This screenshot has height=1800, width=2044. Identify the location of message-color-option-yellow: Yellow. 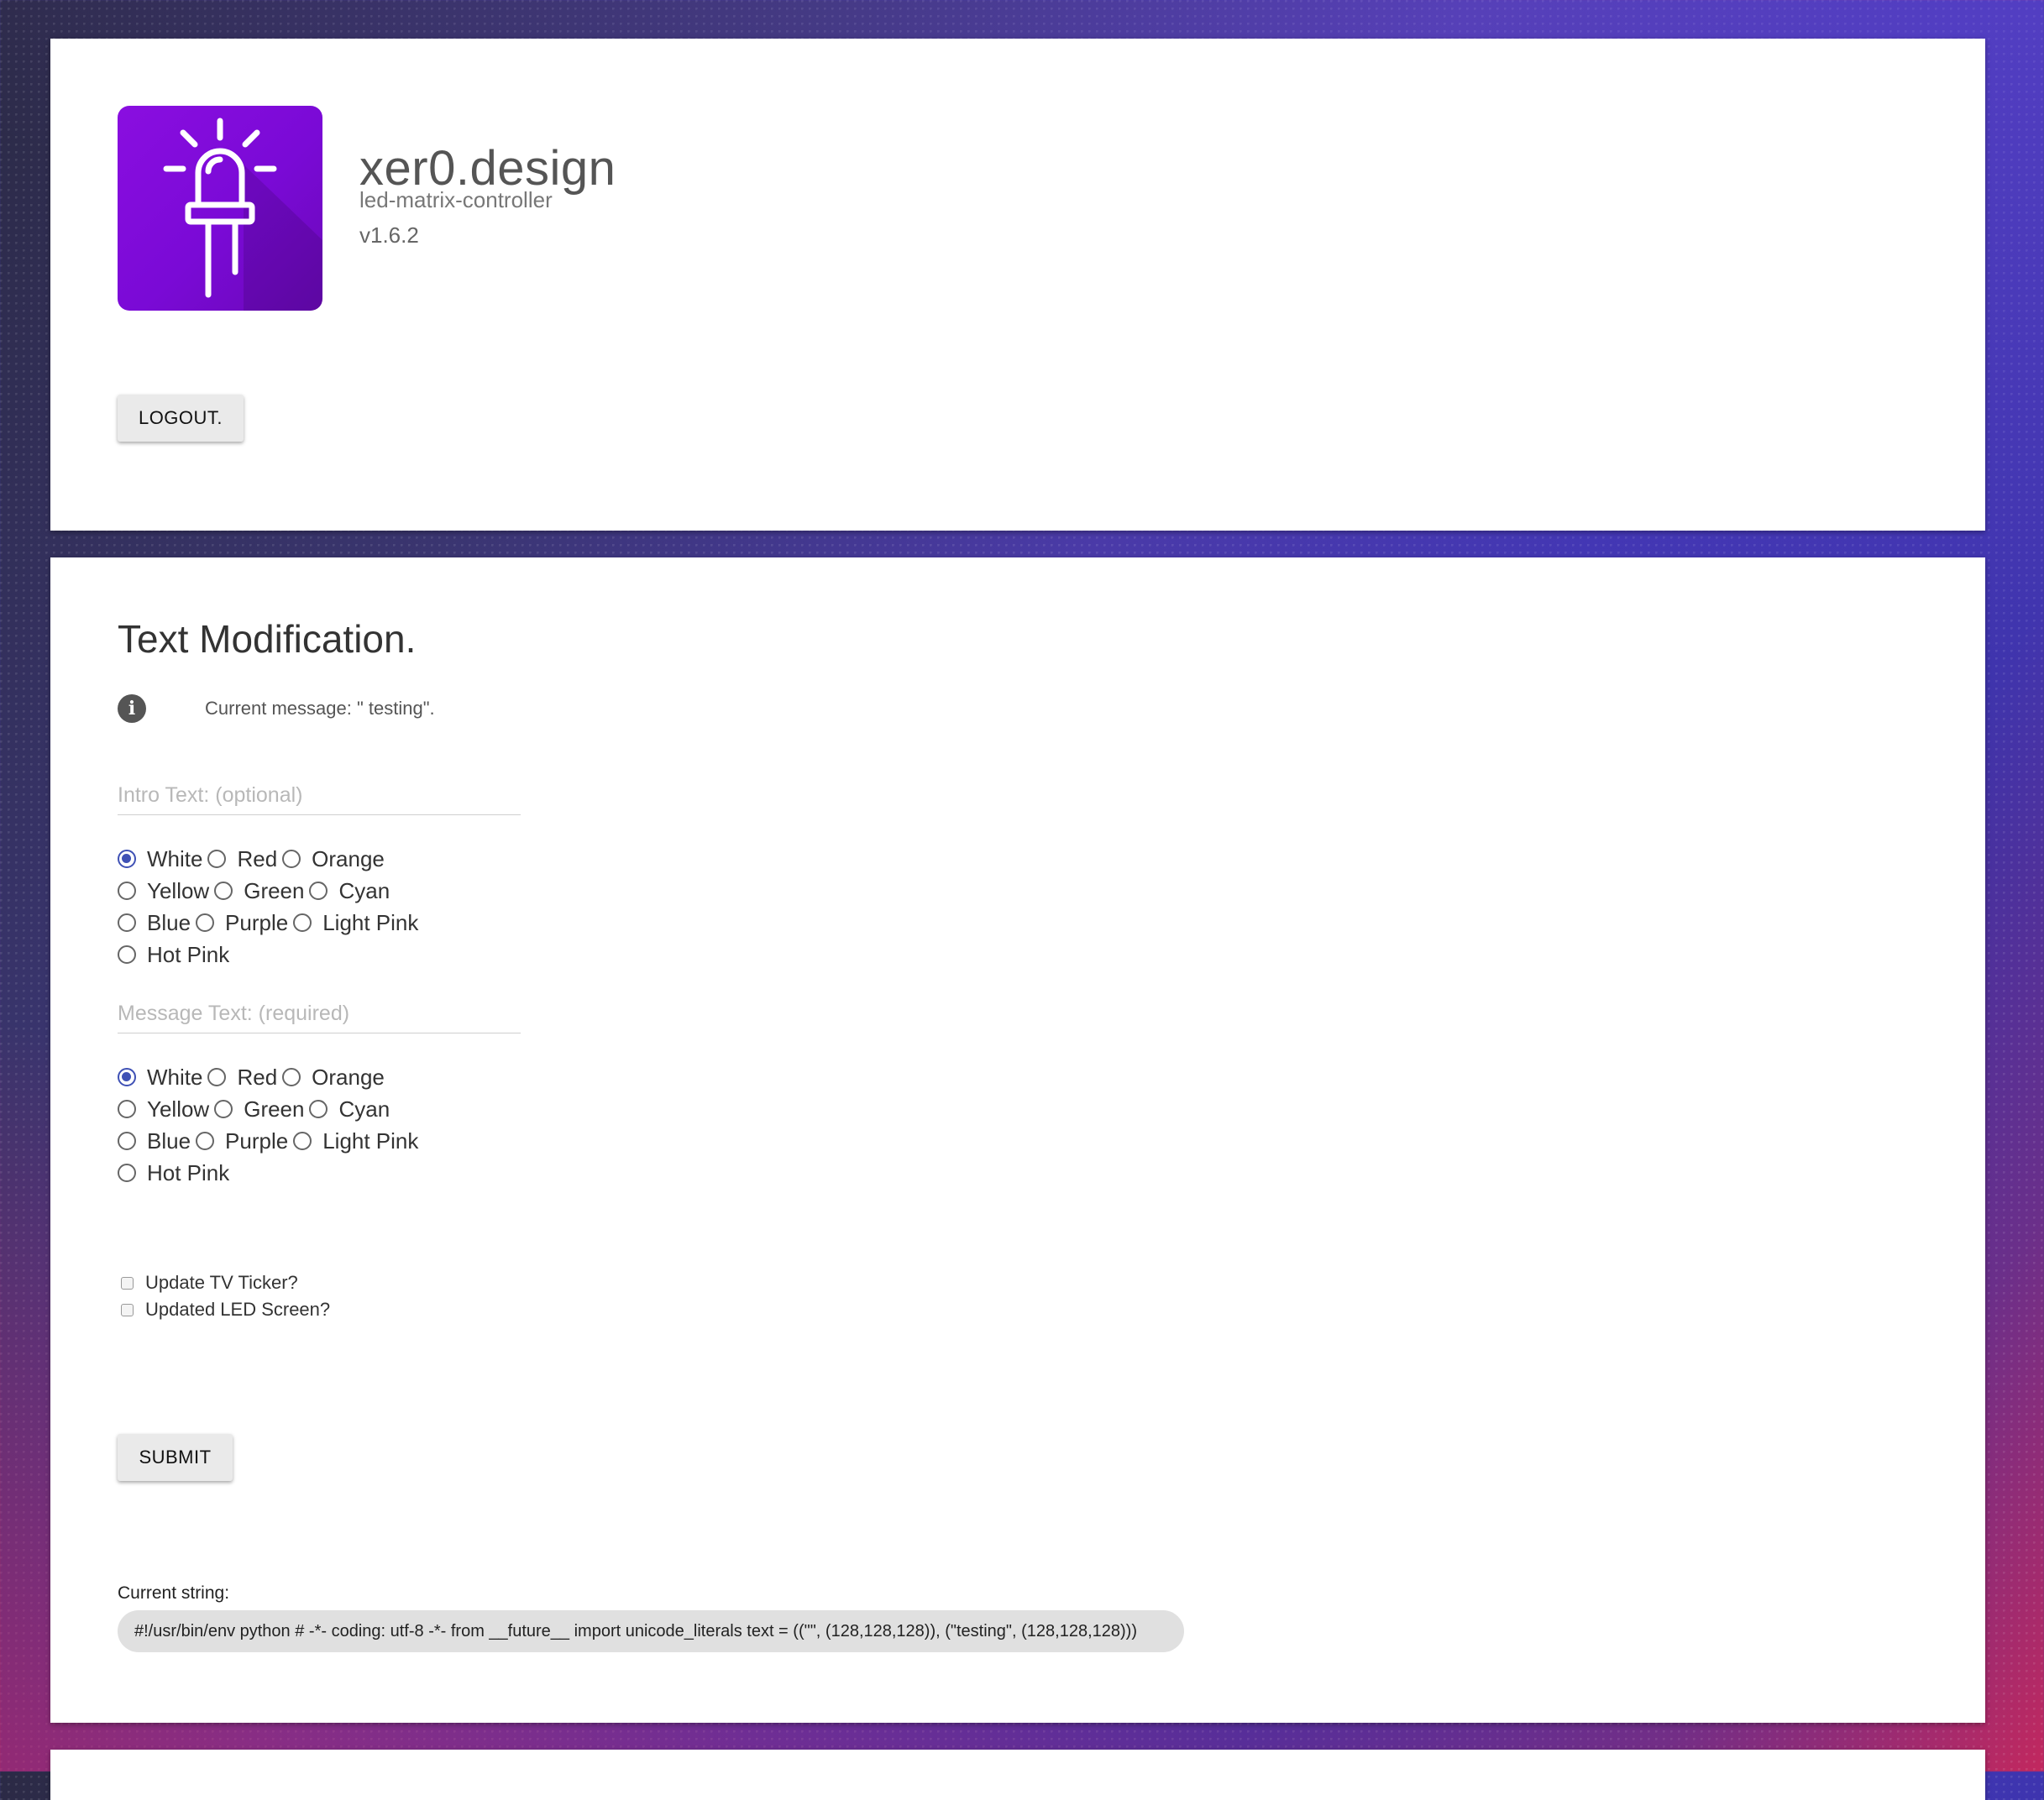
(166, 1109).